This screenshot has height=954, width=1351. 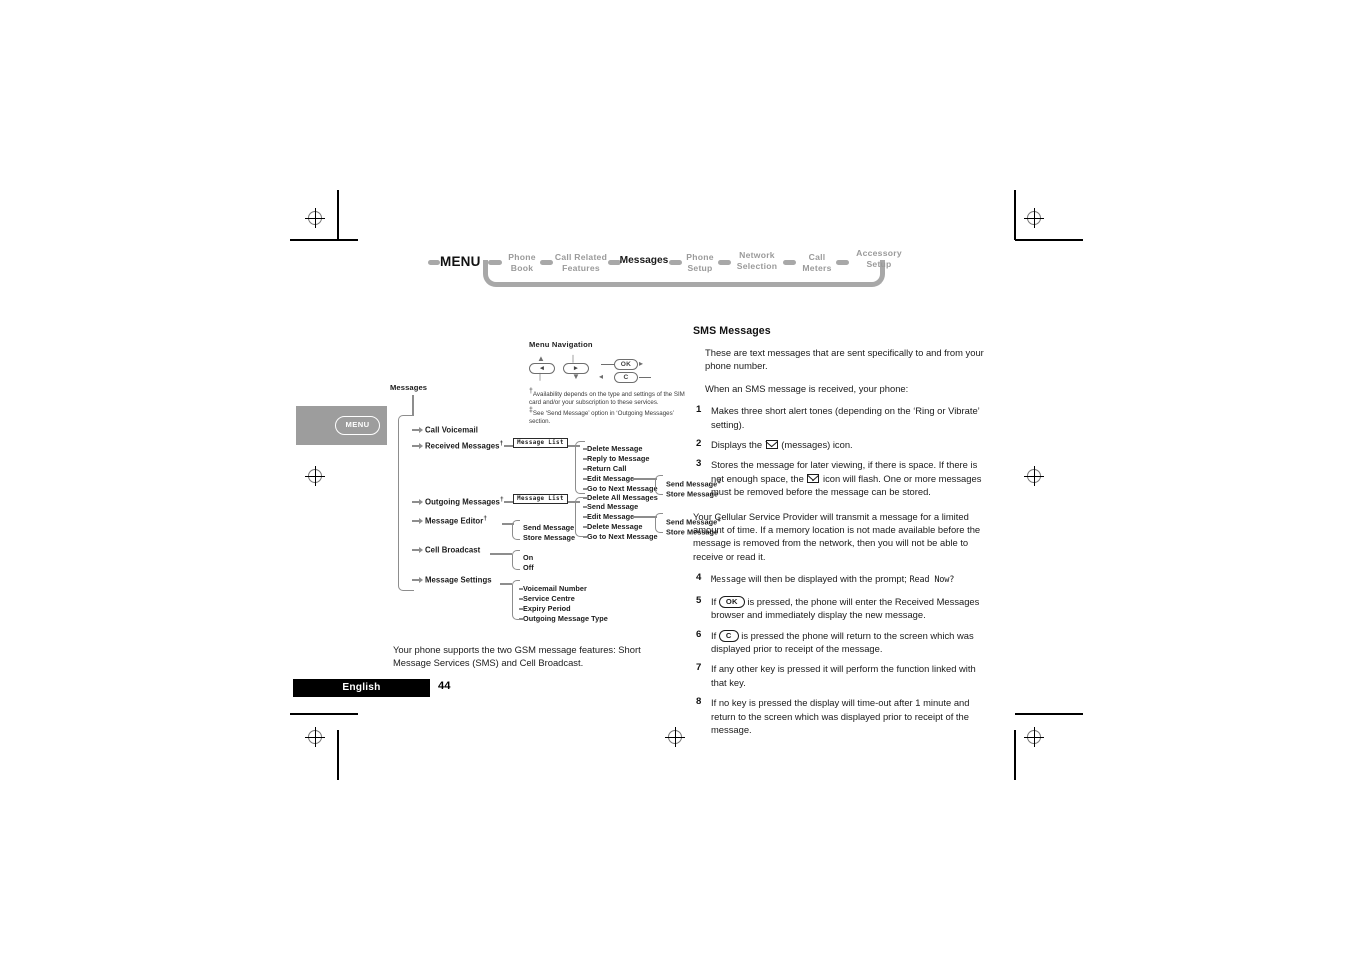 I want to click on received-option-go-to-next-message: Go to Next Message, so click(x=622, y=488).